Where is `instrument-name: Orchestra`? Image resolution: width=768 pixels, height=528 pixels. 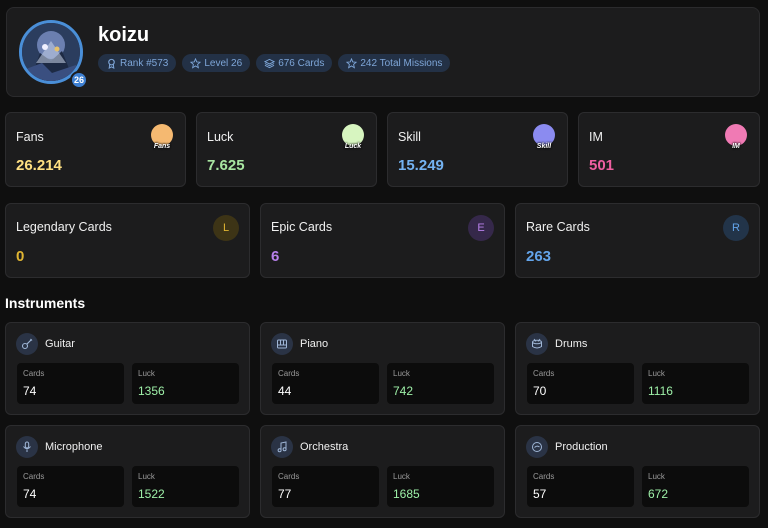 instrument-name: Orchestra is located at coordinates (324, 447).